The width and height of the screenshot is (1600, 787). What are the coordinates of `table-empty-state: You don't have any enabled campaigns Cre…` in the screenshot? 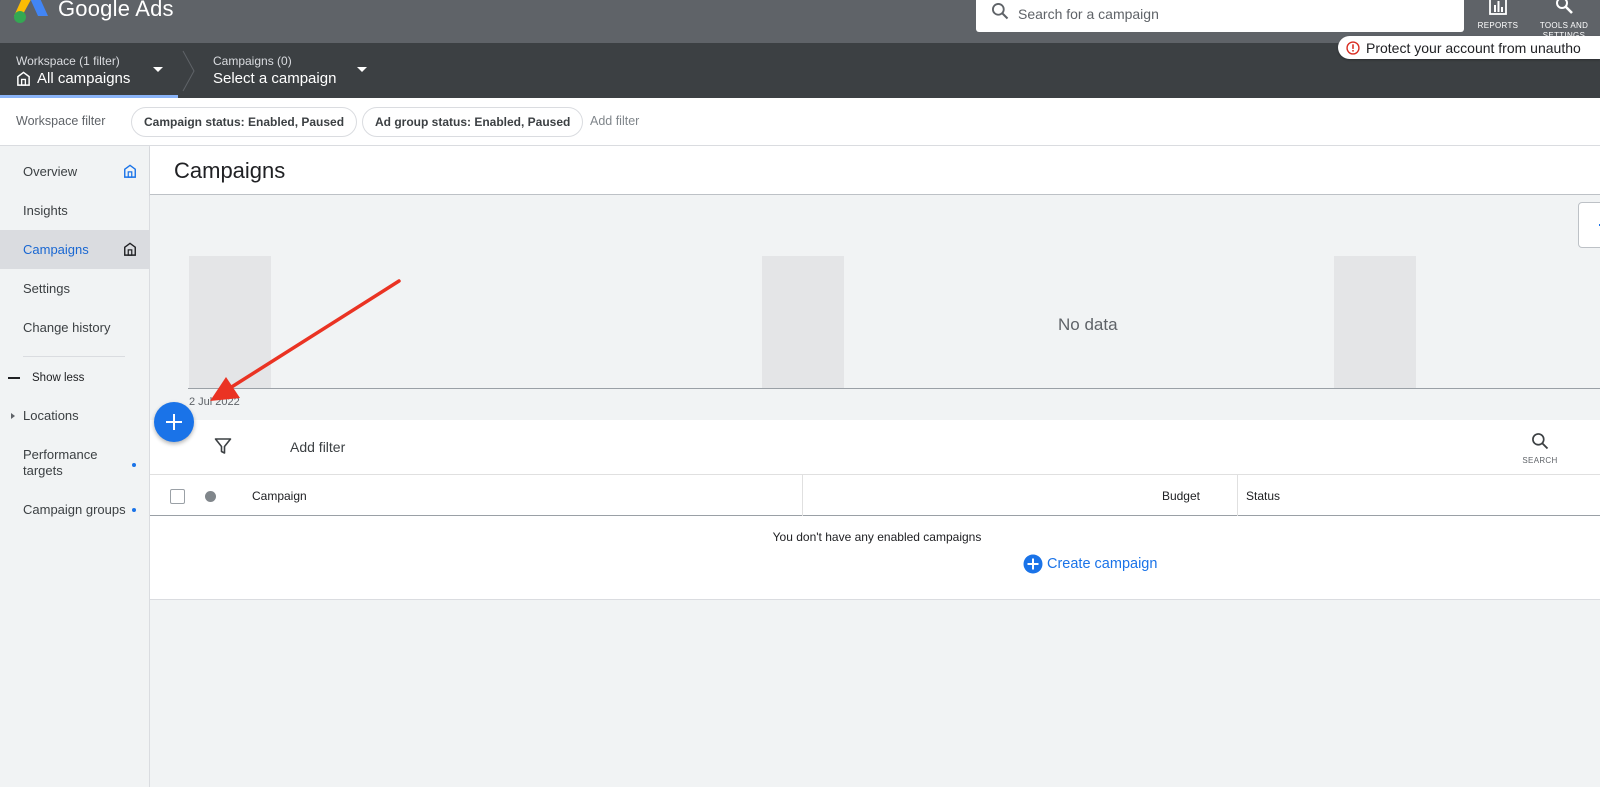 It's located at (875, 558).